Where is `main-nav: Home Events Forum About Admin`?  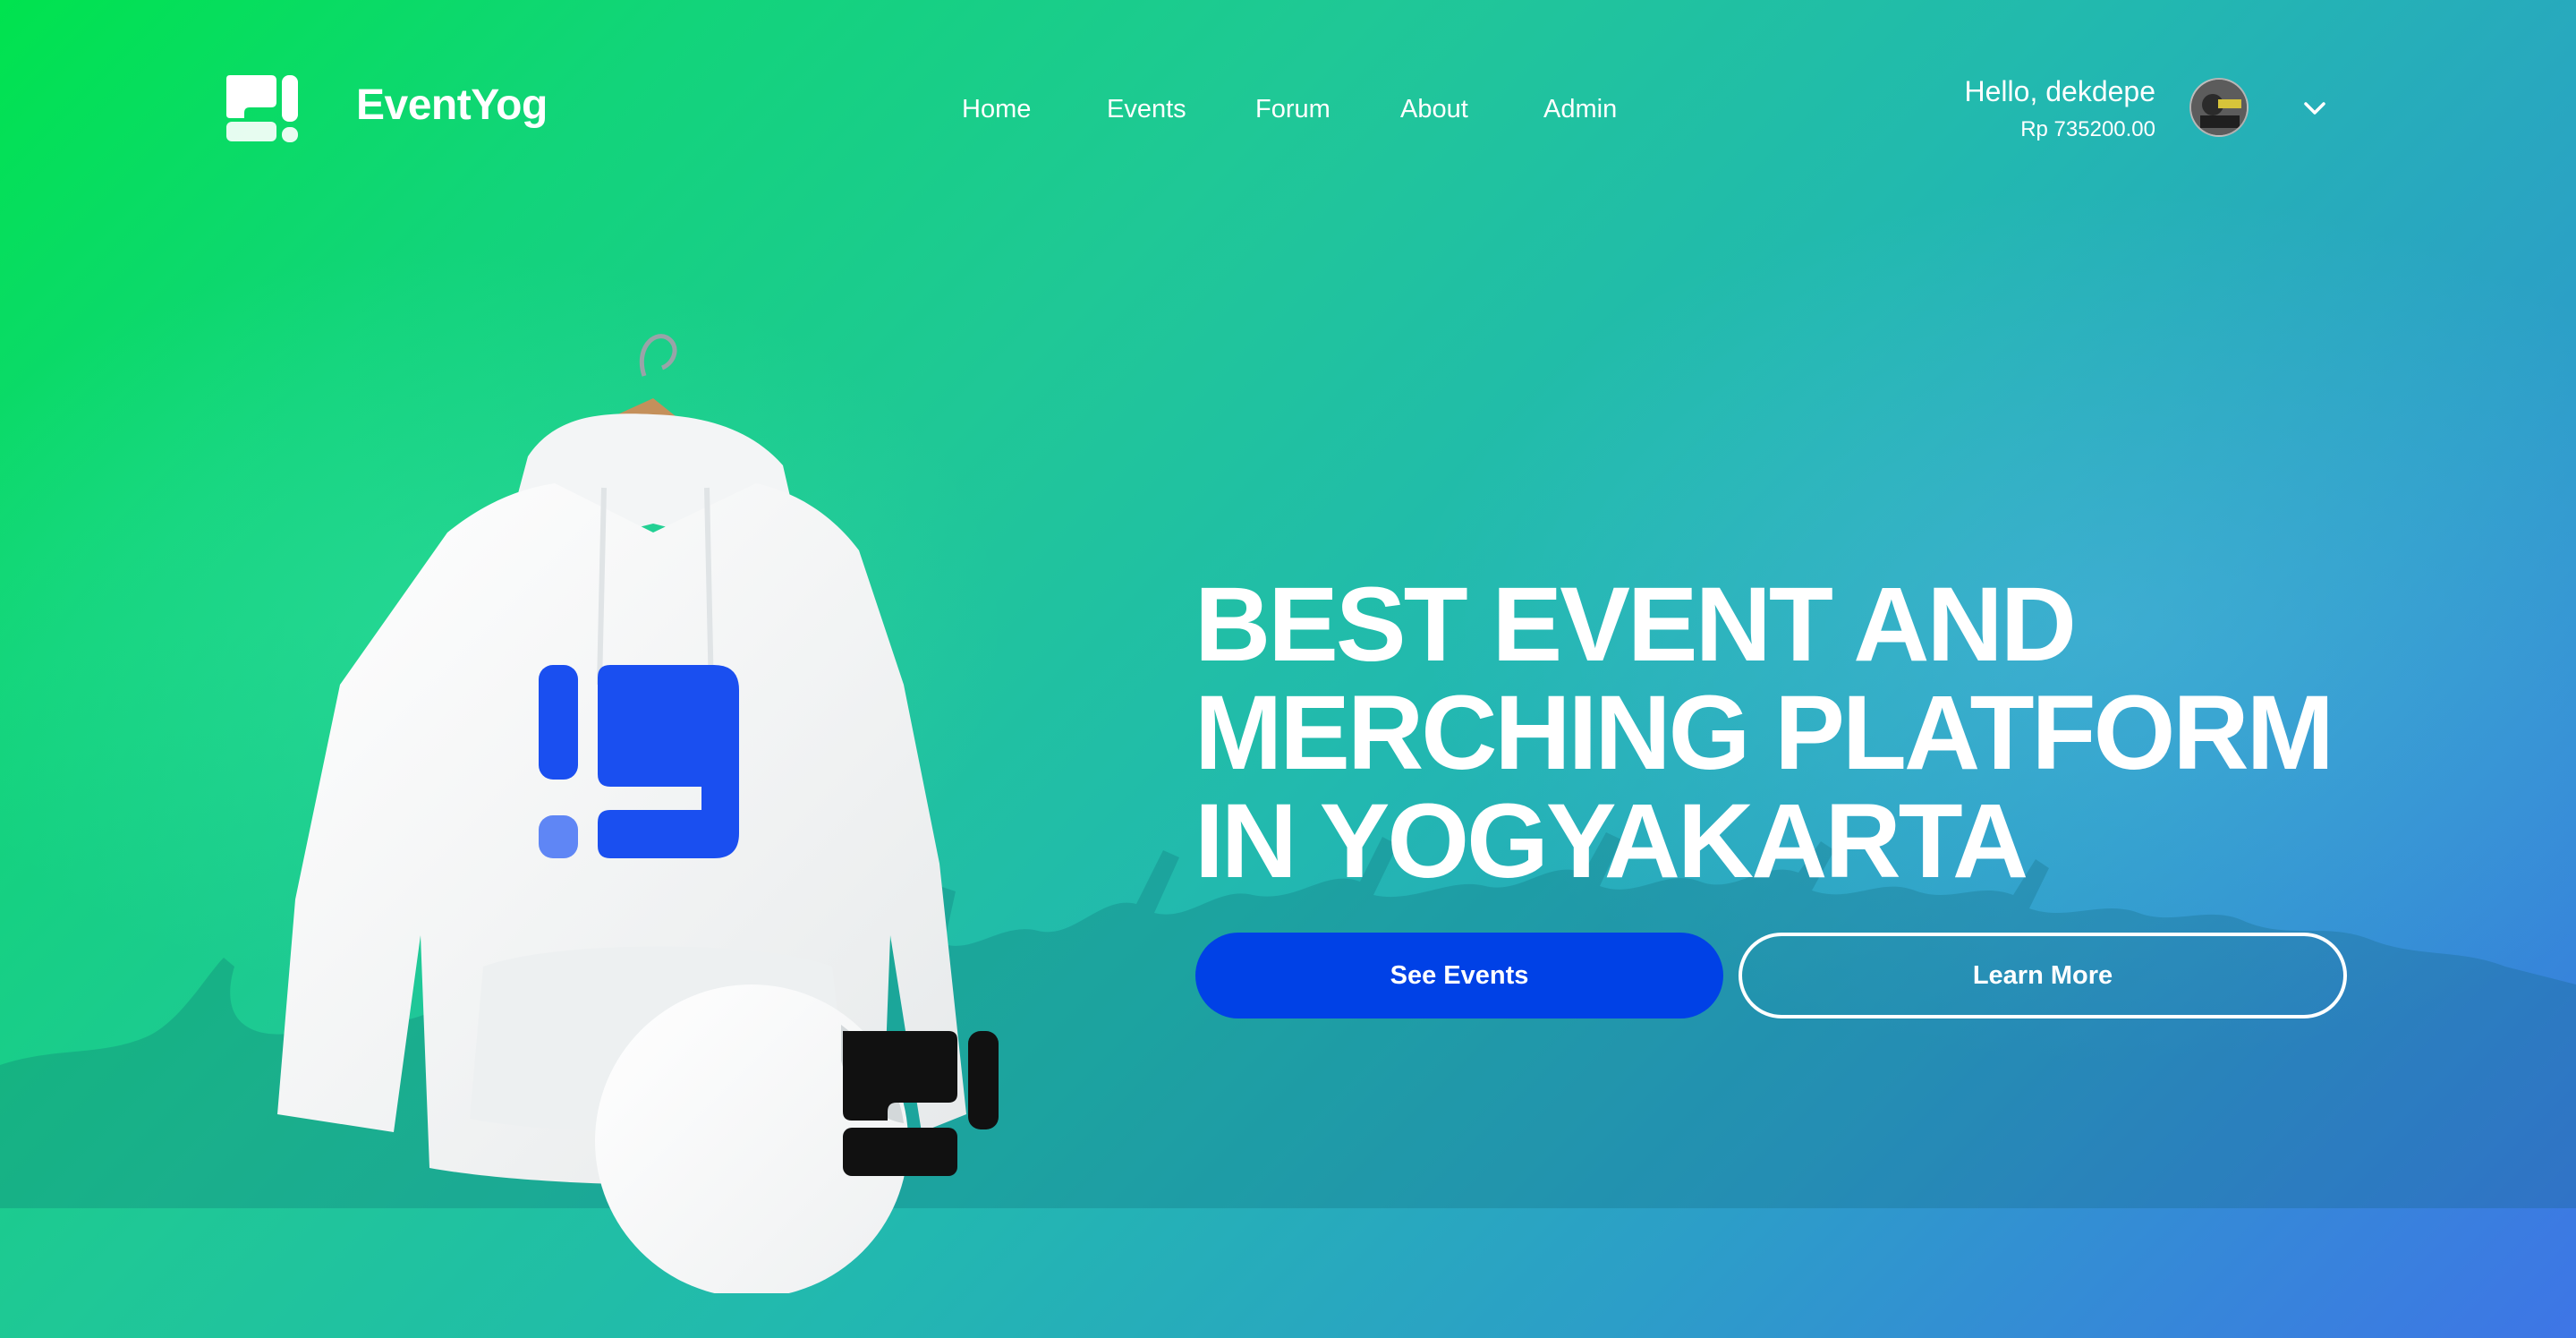
main-nav: Home Events Forum About Admin is located at coordinates (1290, 109).